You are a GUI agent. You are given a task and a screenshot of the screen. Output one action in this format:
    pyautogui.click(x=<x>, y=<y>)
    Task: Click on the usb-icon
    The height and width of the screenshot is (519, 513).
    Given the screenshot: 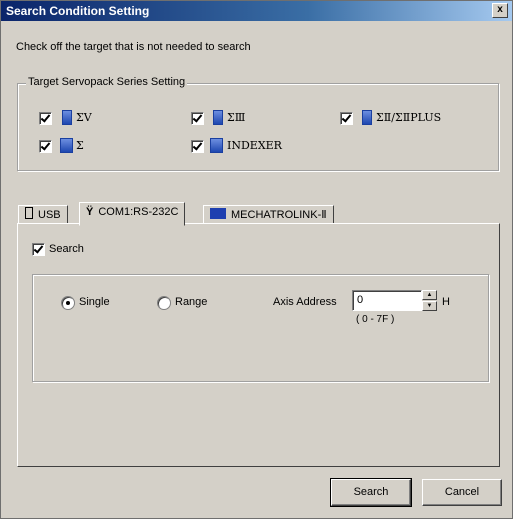 What is the action you would take?
    pyautogui.click(x=29, y=213)
    